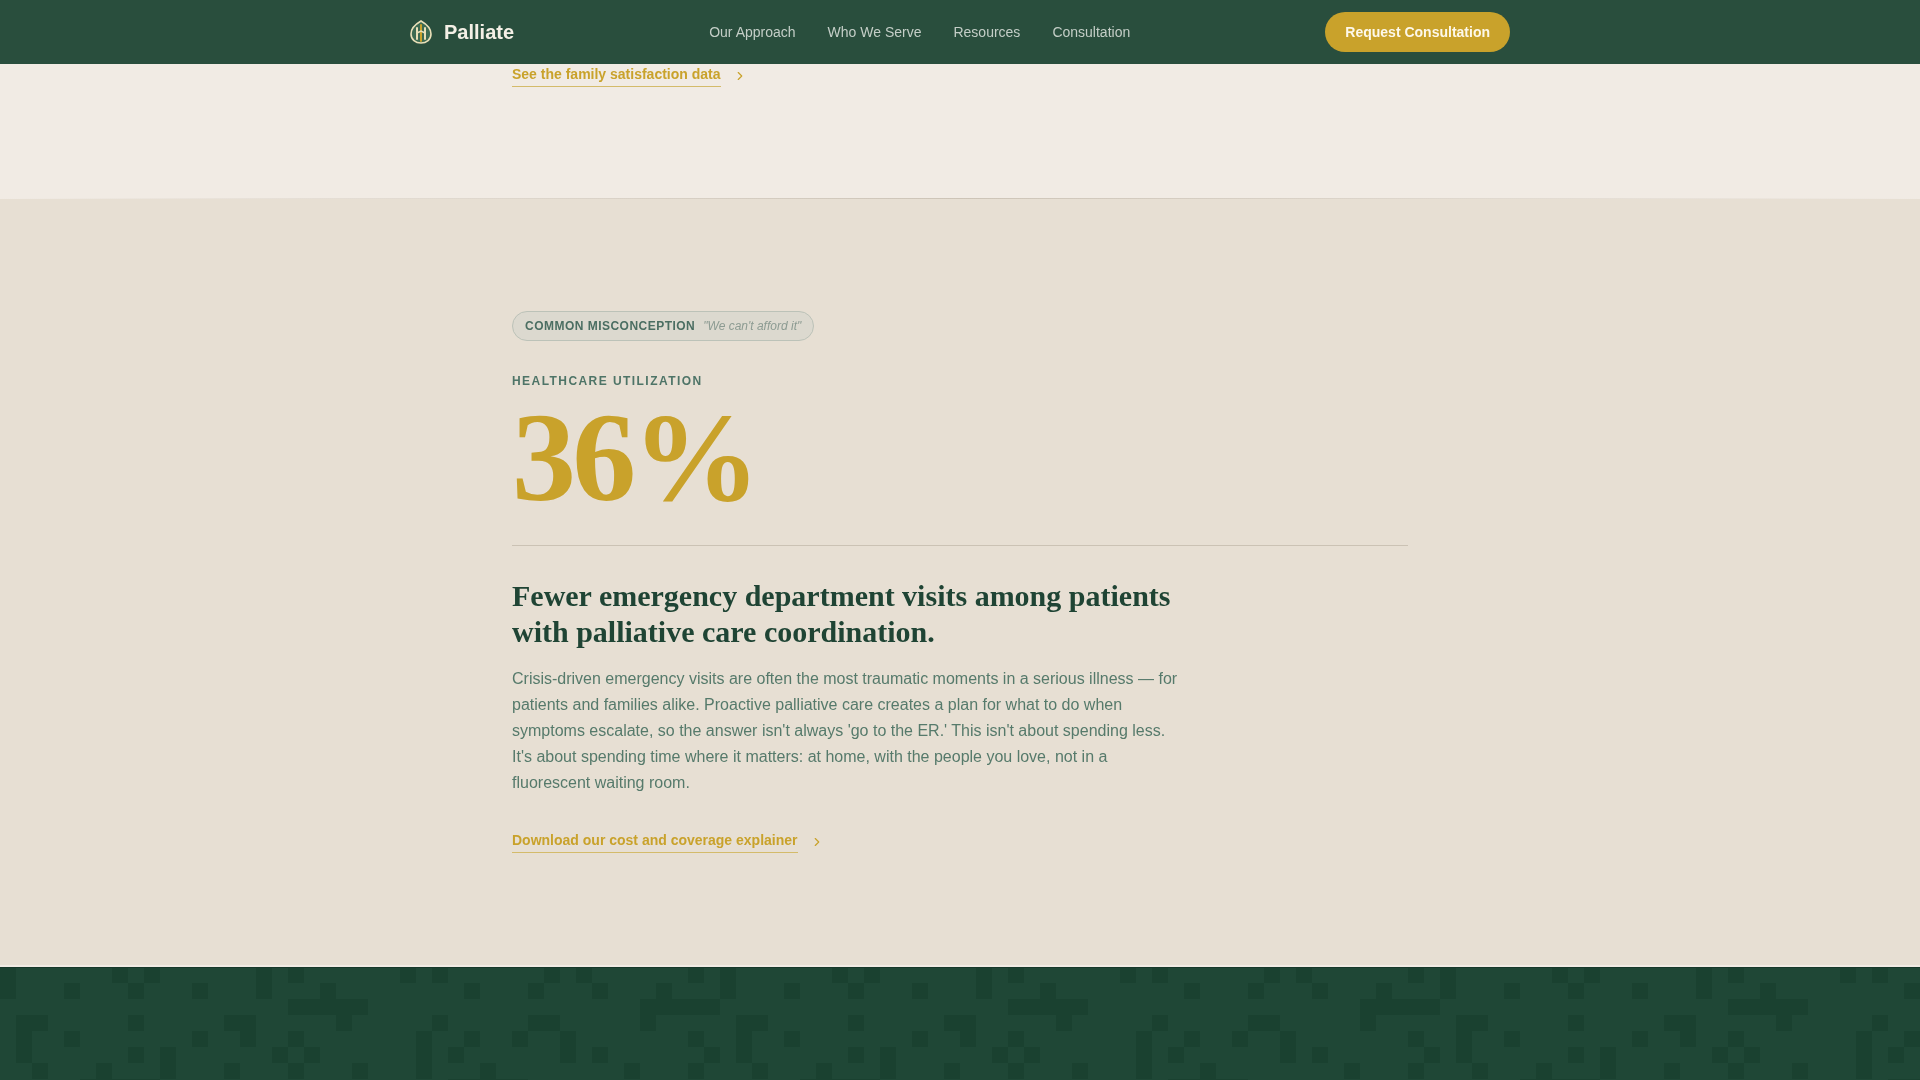 The height and width of the screenshot is (1080, 1920). I want to click on stat-description: Crisis-driven emergency visits are often the most traumatic moments in a serious illness — for patients and families alike. Proactive palliative care creates a plan for what to do when symptoms escalate, so the answer isn't always 'go to the ER.' This isn't about spending less. It's about spending time where it matters: at home, with the people you love, not in a fluorescent waiting room., so click(845, 731).